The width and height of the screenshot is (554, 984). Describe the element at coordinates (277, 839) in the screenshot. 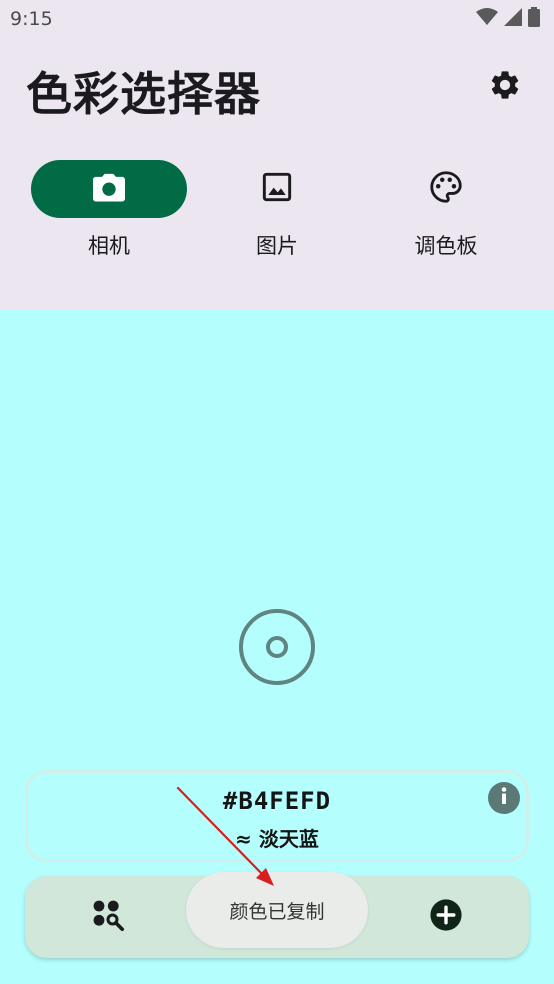

I see `color-name: ≈ 淡天蓝` at that location.